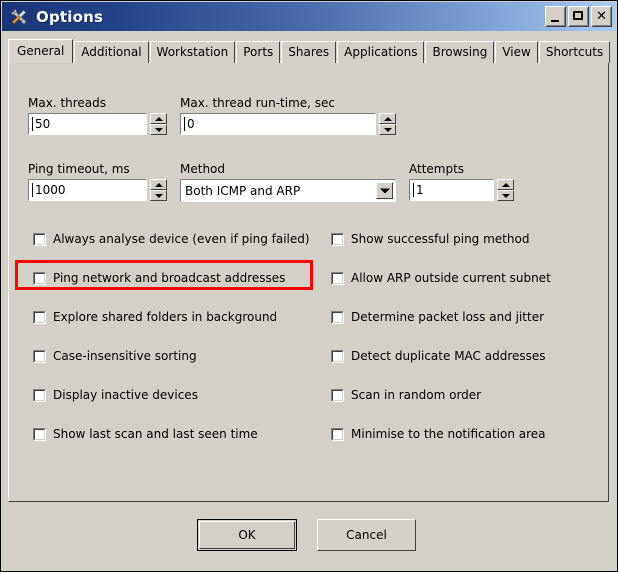  I want to click on checkbox-case-insensitive-sorting: Case-insensitive sorting, so click(115, 356).